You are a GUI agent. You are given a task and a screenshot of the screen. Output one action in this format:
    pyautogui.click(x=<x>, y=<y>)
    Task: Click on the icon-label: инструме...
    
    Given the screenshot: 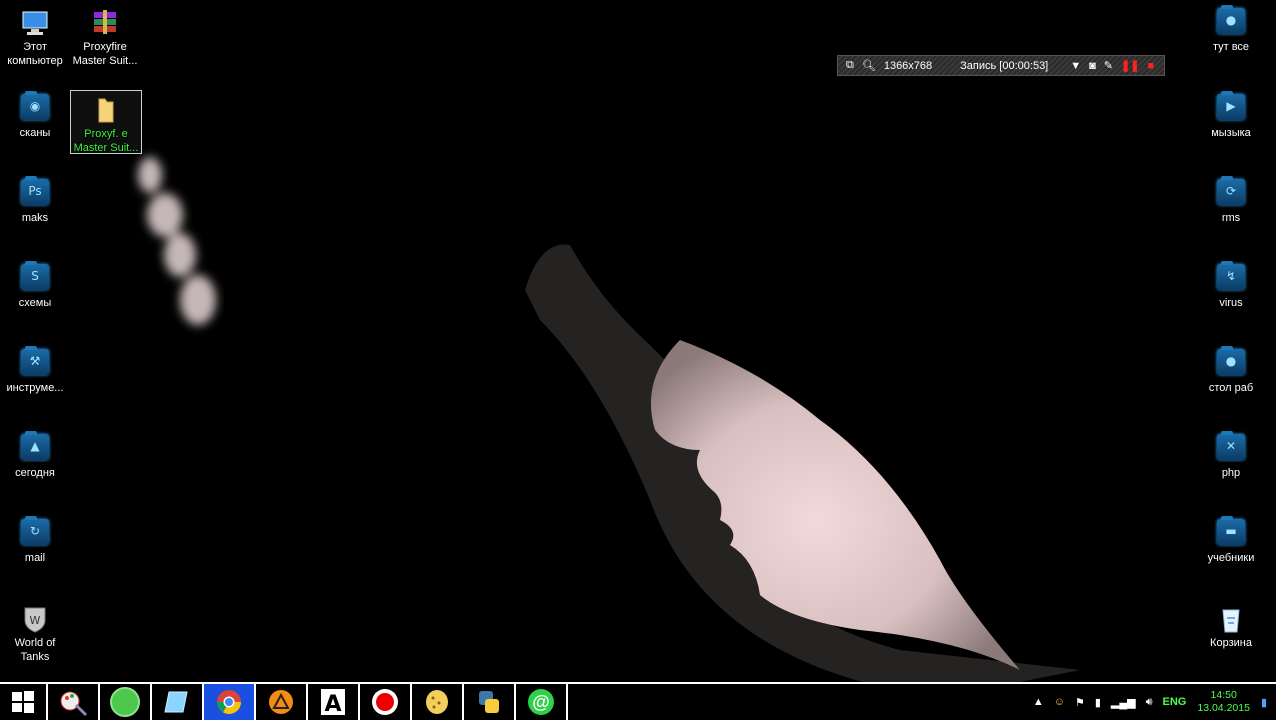 What is the action you would take?
    pyautogui.click(x=35, y=388)
    